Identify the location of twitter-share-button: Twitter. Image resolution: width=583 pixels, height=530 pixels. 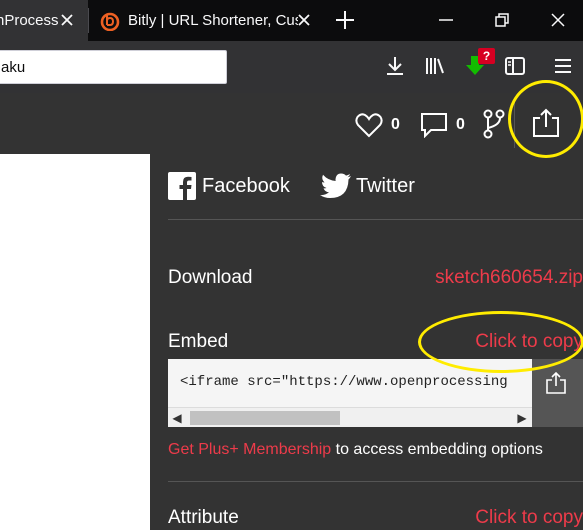
(367, 186).